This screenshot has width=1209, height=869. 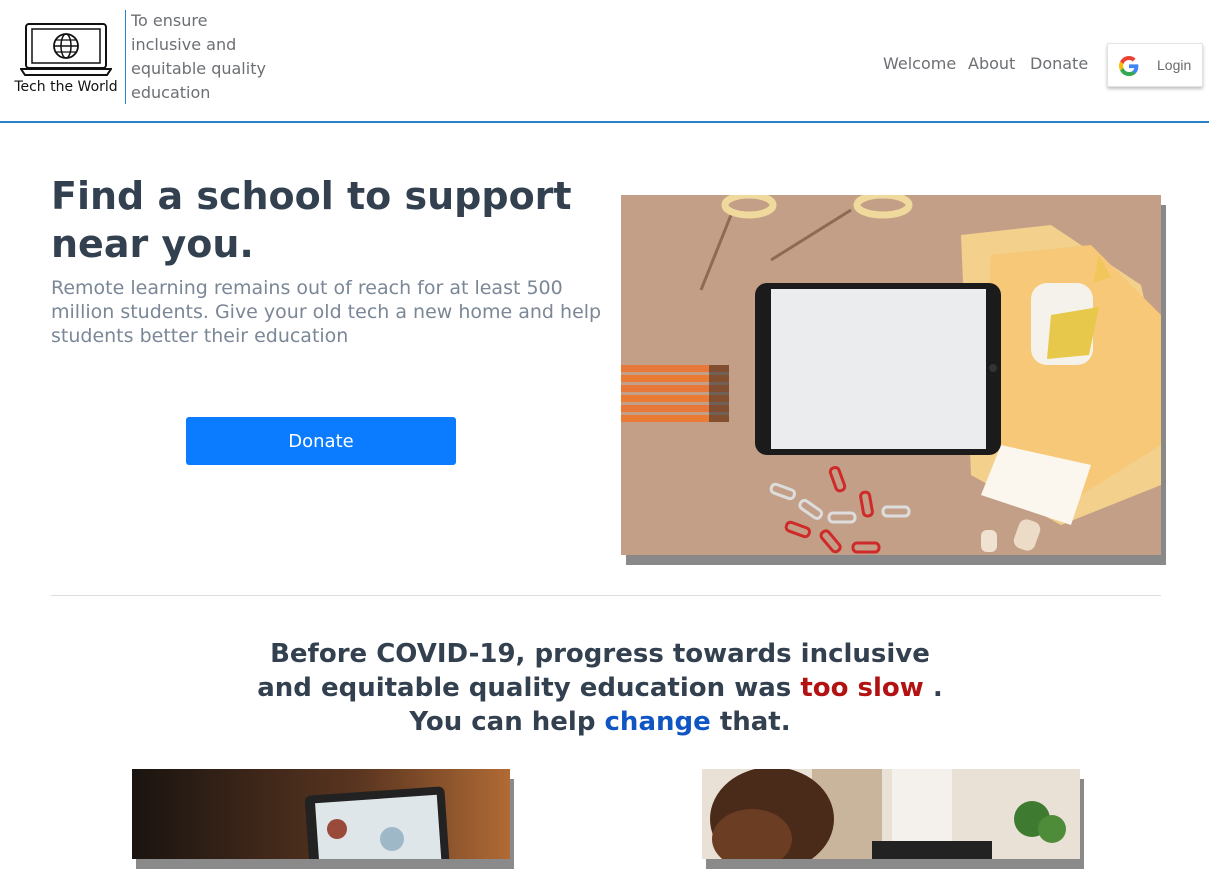 What do you see at coordinates (311, 220) in the screenshot?
I see `hero-title: Find a school to support near you.` at bounding box center [311, 220].